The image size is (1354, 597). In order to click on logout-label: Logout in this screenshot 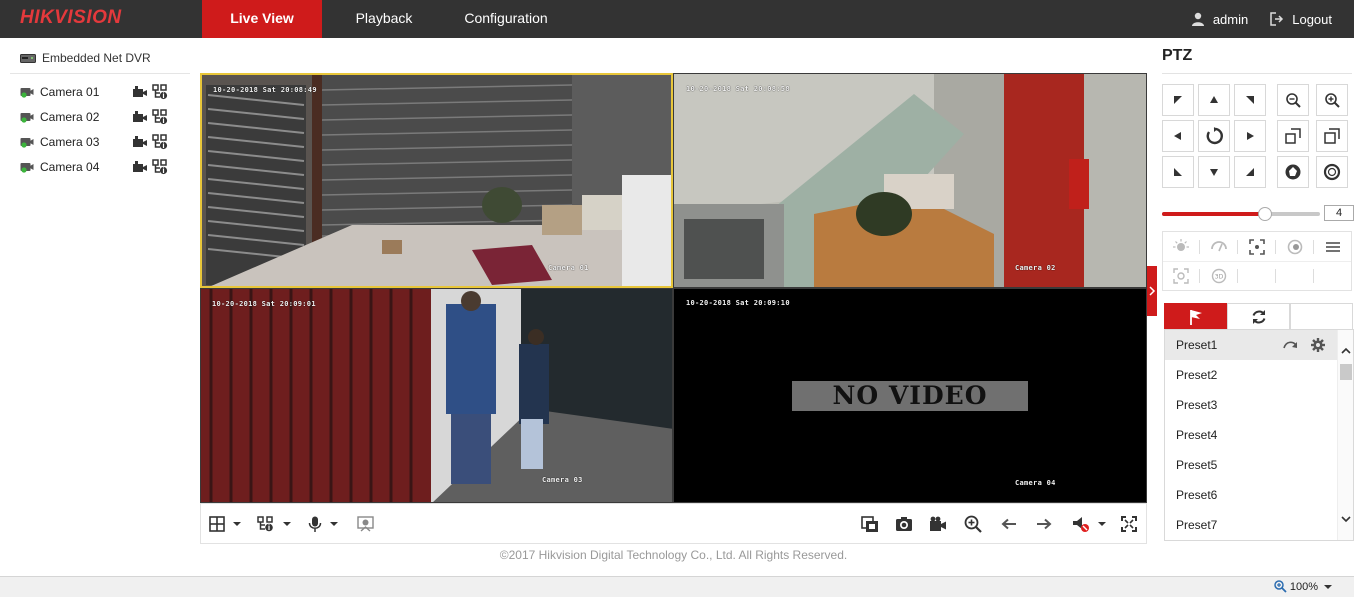, I will do `click(1312, 19)`.